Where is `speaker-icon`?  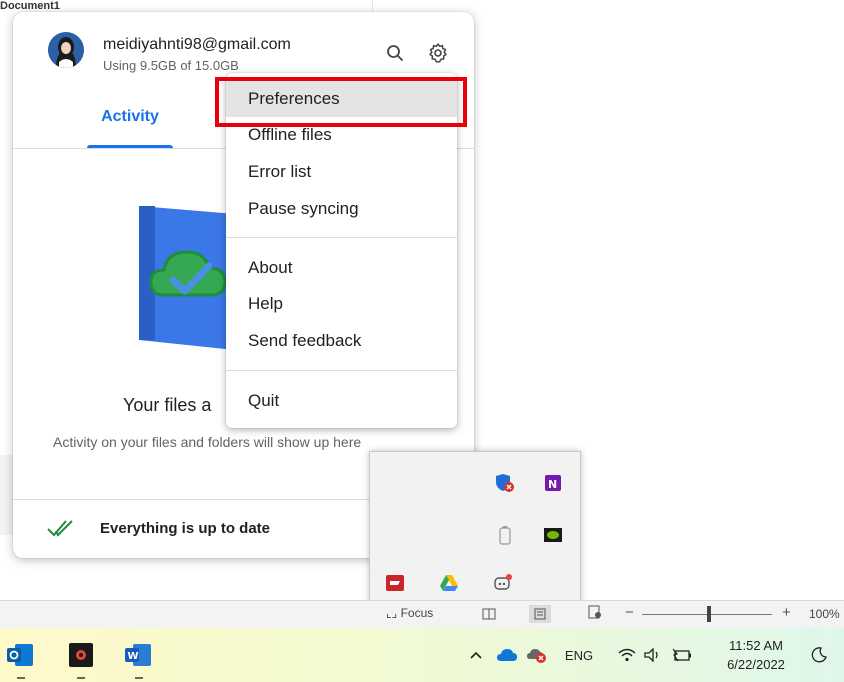 speaker-icon is located at coordinates (651, 655).